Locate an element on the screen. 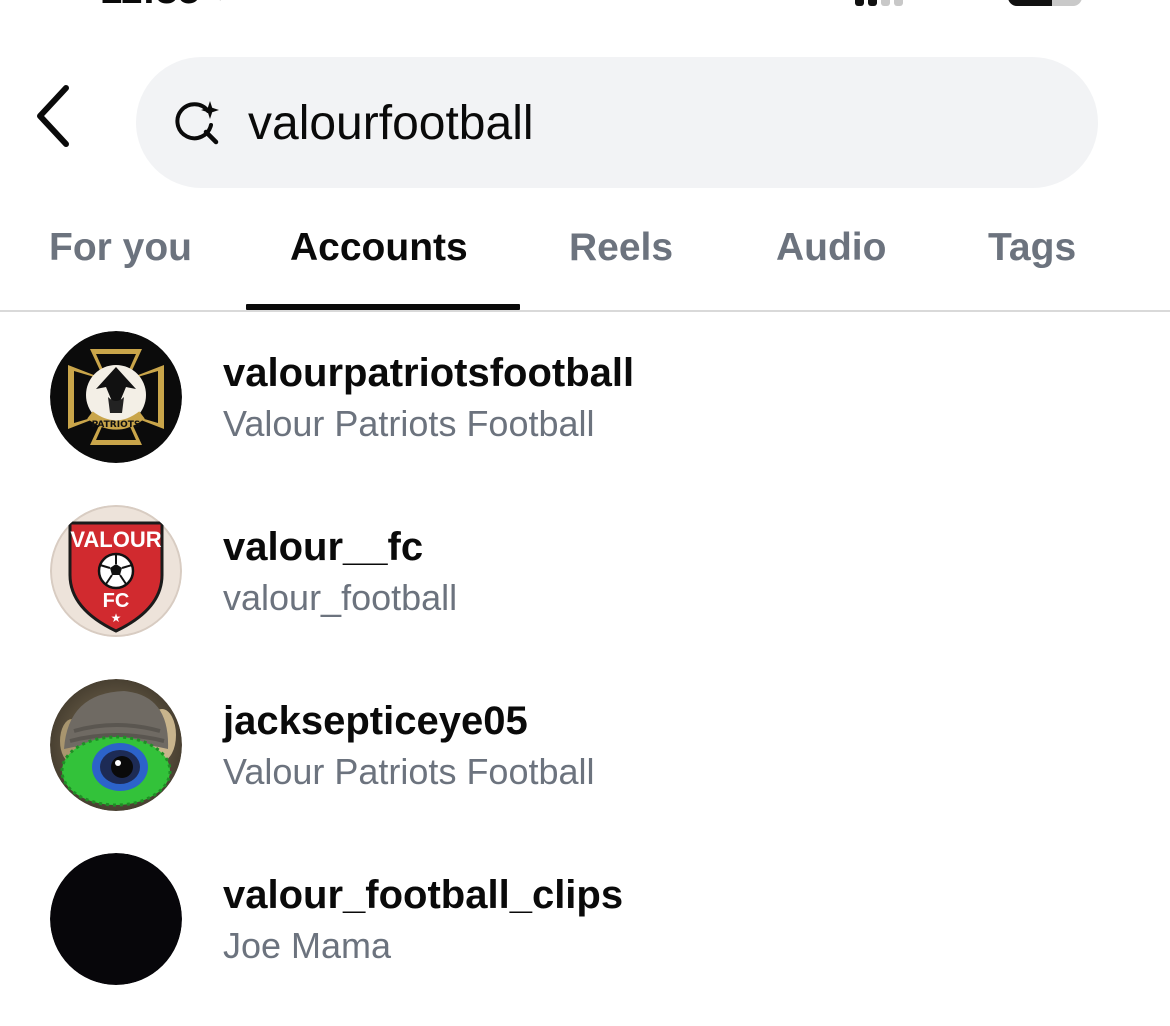 The width and height of the screenshot is (1170, 1026). septic-eye-plush-avatar is located at coordinates (116, 745).